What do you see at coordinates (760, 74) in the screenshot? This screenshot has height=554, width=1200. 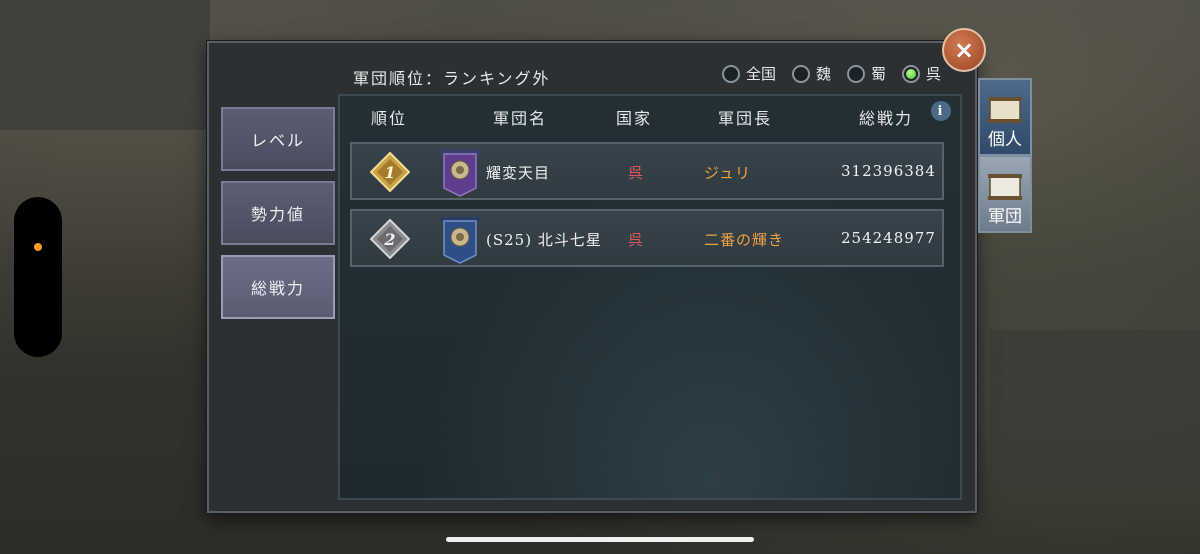 I see `filter-label-all: 全国` at bounding box center [760, 74].